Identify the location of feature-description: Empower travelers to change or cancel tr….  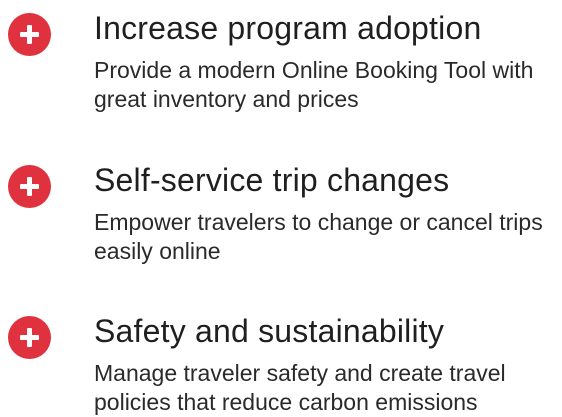
(318, 236).